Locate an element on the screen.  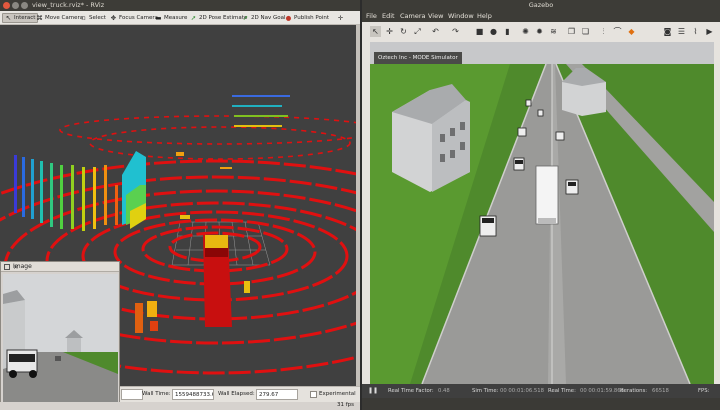
image-panel: Image × is located at coordinates (60, 335).